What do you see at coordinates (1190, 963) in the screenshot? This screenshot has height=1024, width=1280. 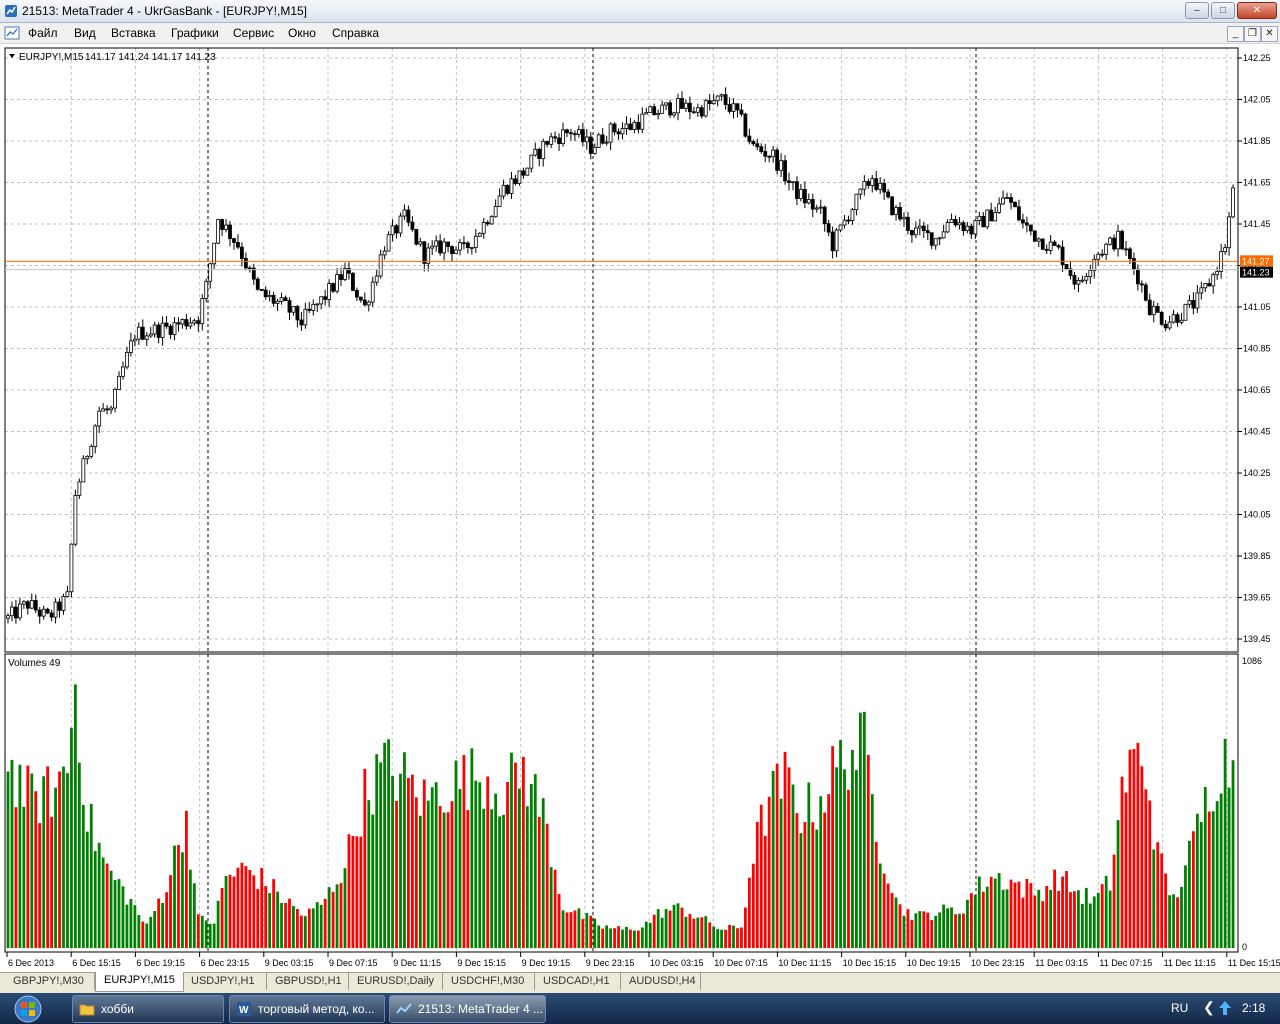 I see `time-tick-label: 11 Dec 11:15` at bounding box center [1190, 963].